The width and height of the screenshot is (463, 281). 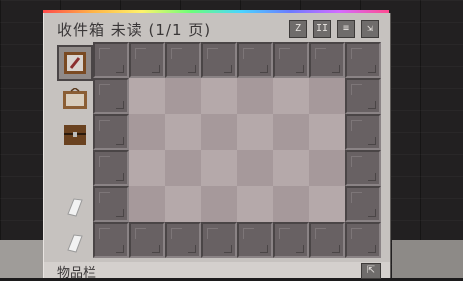 I want to click on sidebar-slots, so click(x=75, y=153).